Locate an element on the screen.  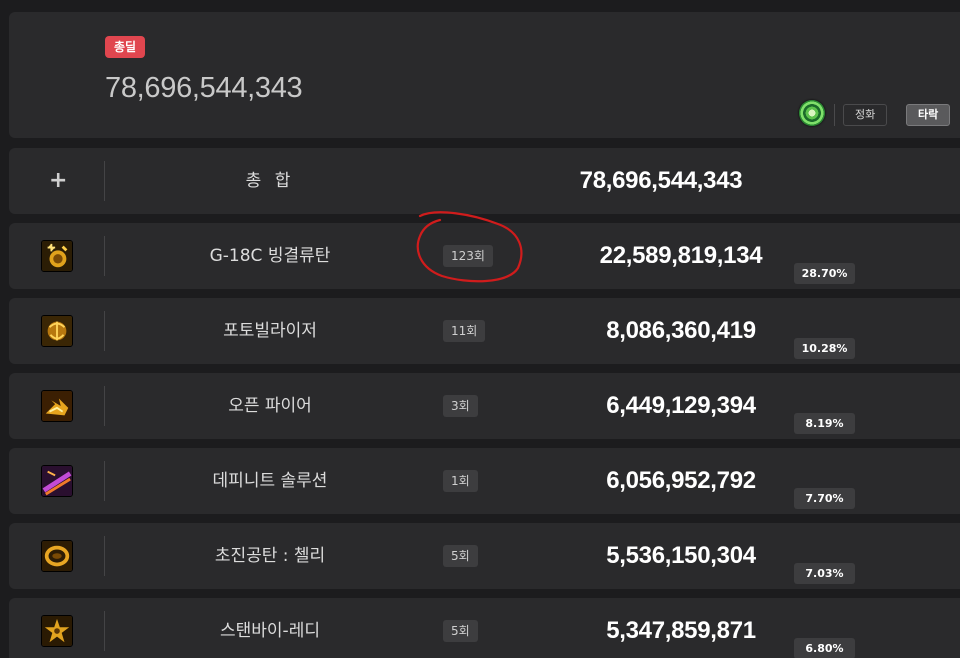
skill-name: 스탠바이-레디 is located at coordinates (270, 631).